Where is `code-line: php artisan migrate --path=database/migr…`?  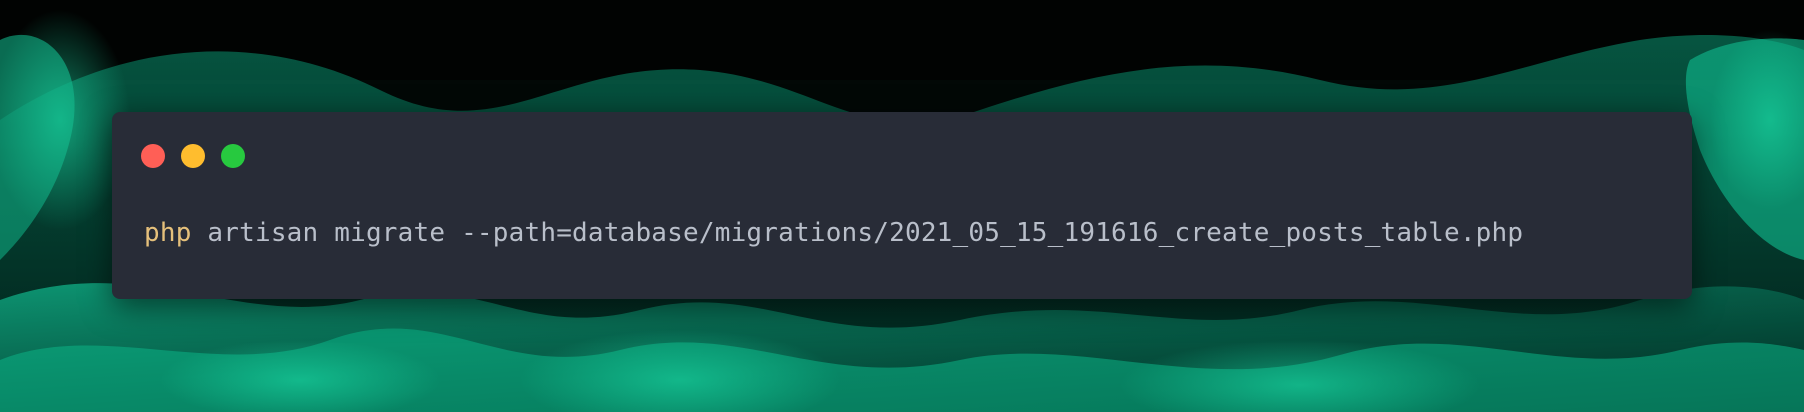
code-line: php artisan migrate --path=database/migr… is located at coordinates (833, 233).